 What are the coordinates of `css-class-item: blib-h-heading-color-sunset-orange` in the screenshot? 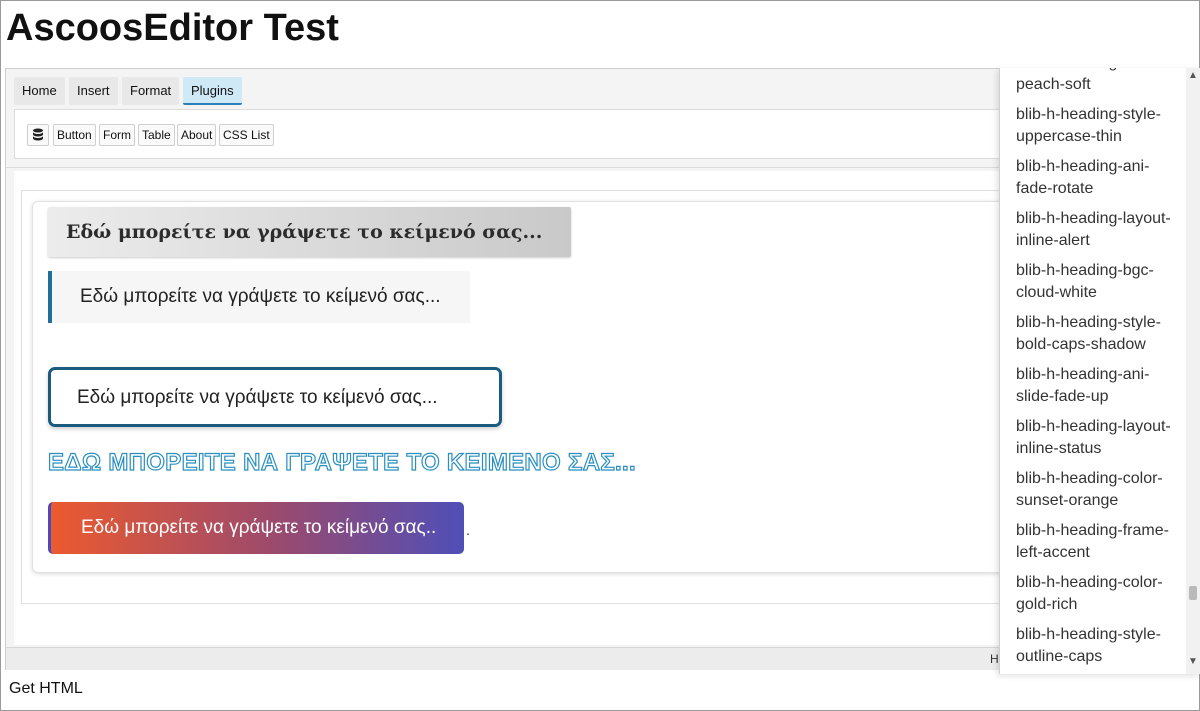 It's located at (1096, 490).